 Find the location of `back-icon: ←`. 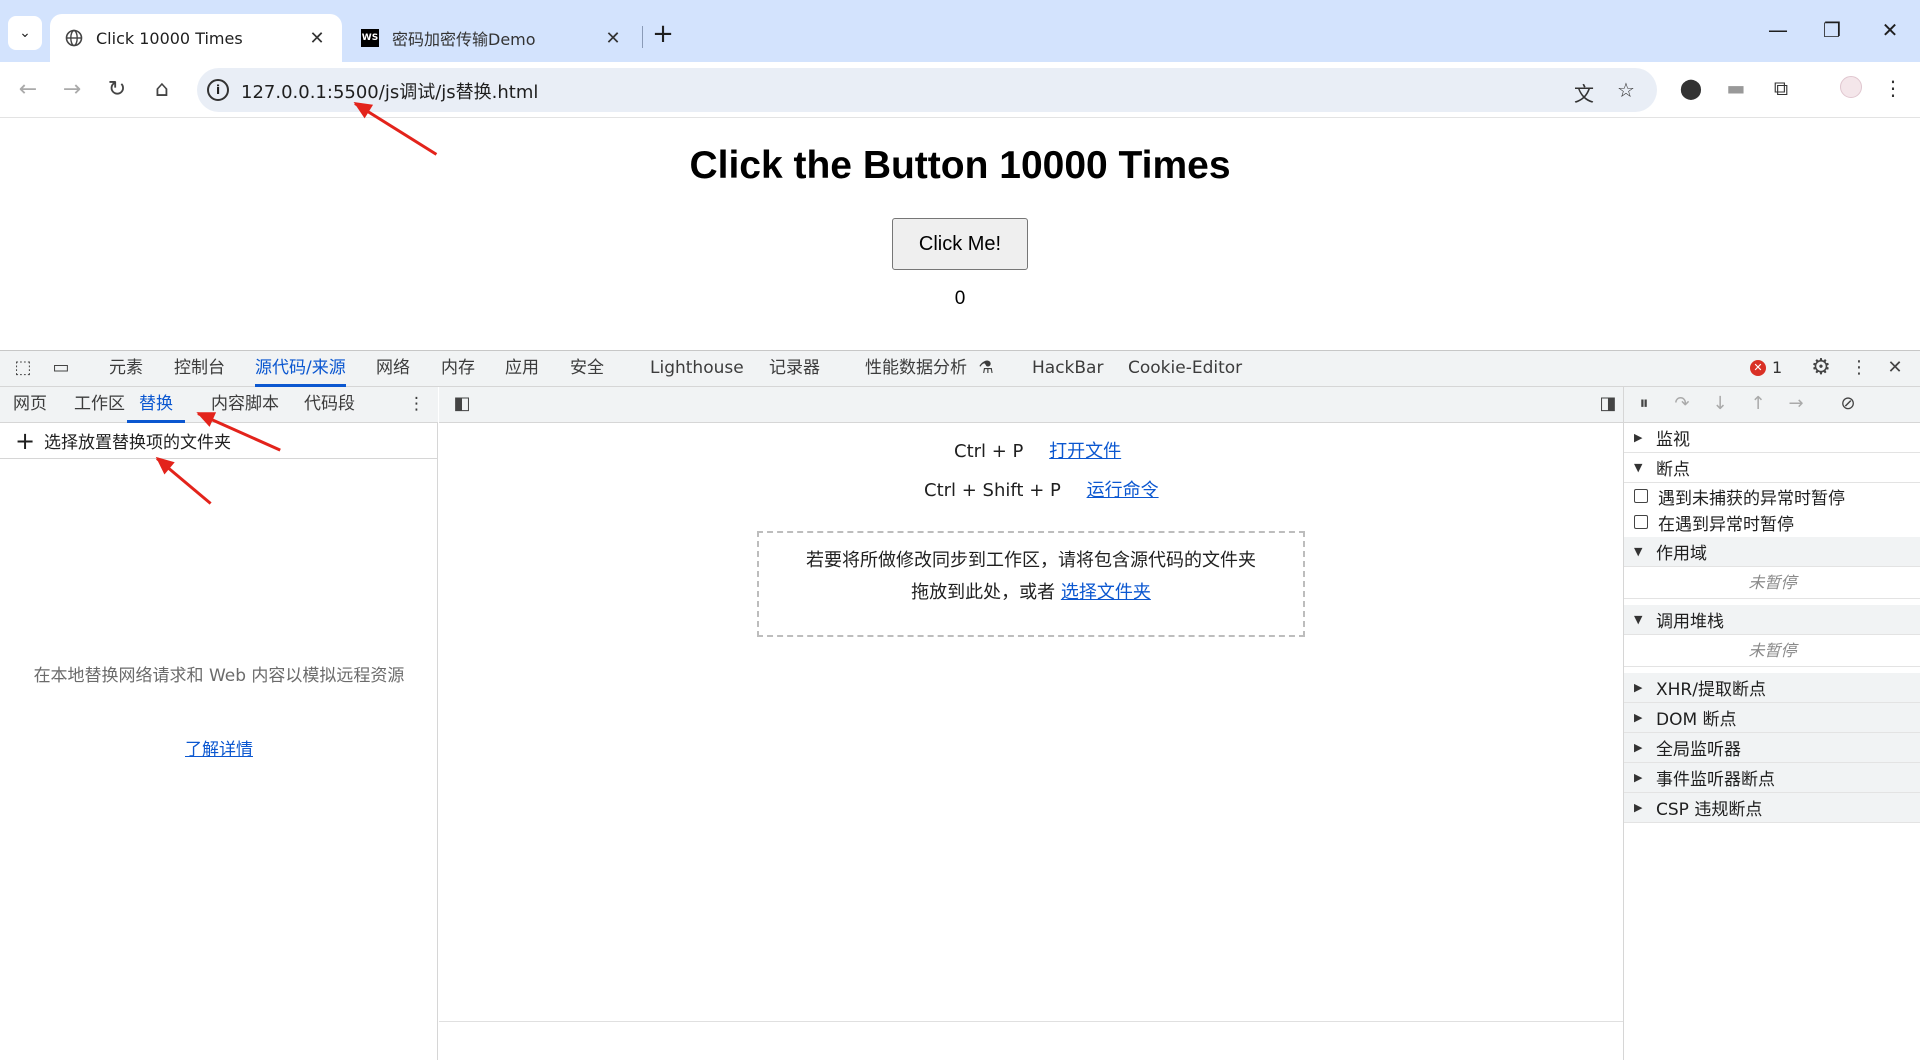

back-icon: ← is located at coordinates (28, 90).